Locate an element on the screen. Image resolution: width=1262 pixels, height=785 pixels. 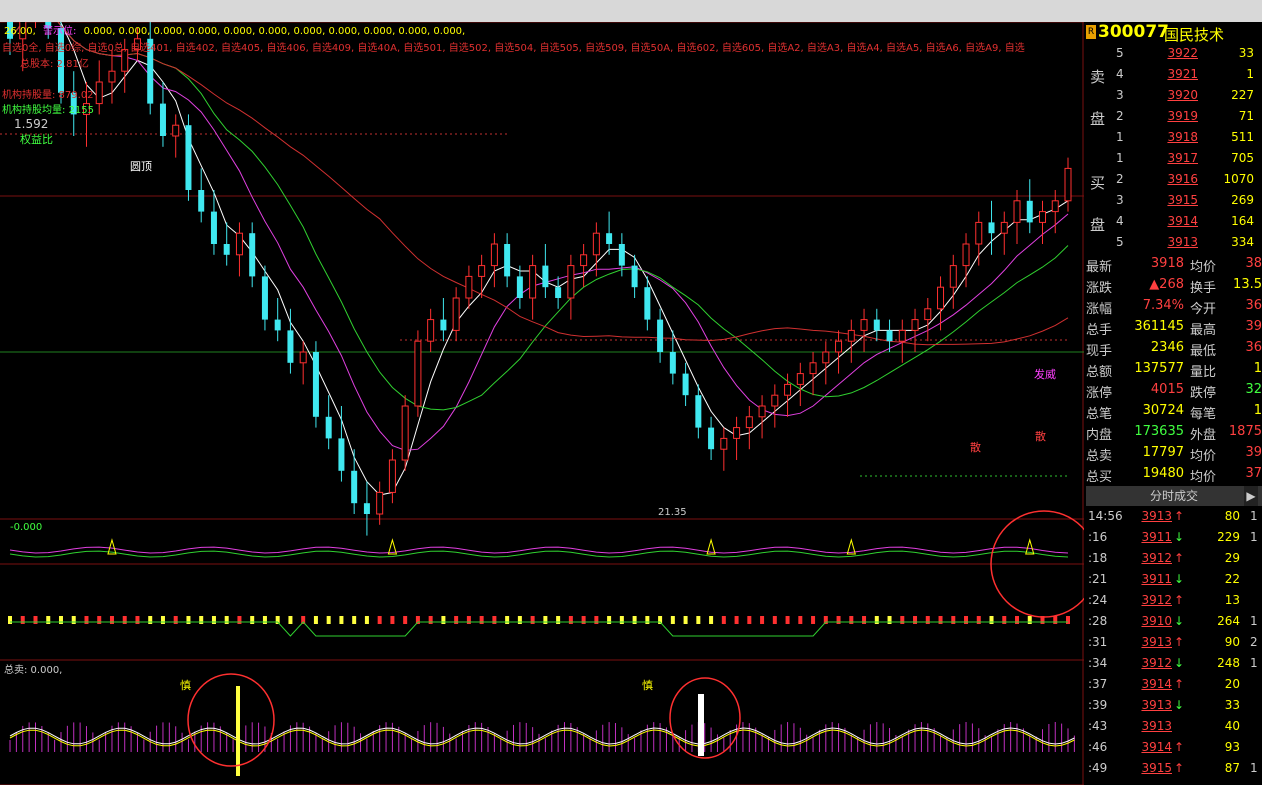
tick-row: :31 3913 ↑ 90 2 is located at coordinates (1174, 645).